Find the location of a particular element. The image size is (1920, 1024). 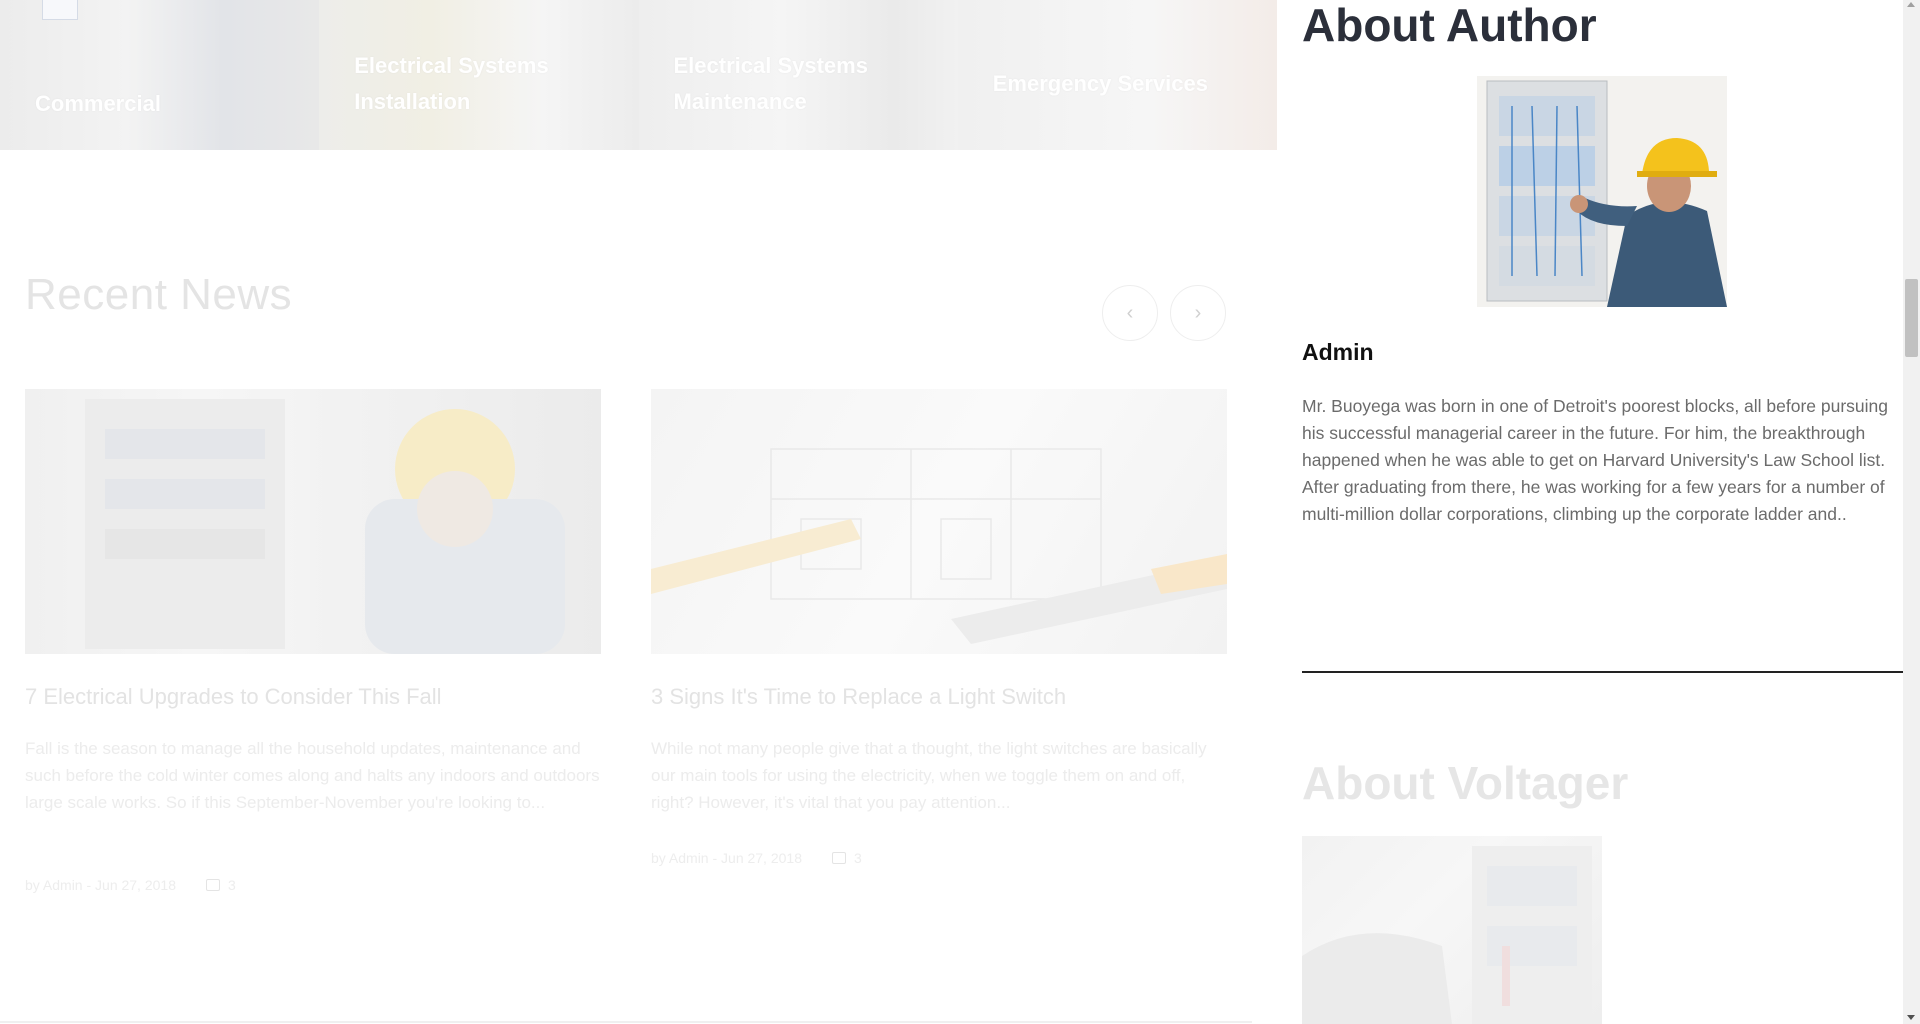

service-label: Emergency Services is located at coordinates (1100, 83).